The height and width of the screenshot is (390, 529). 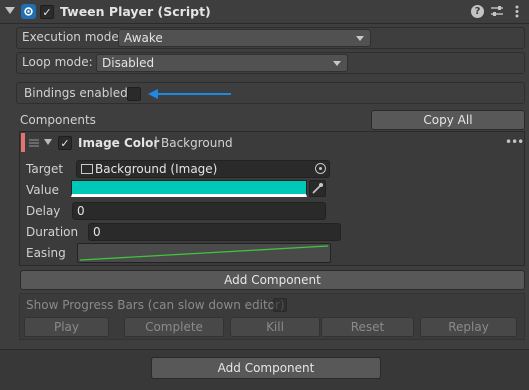 What do you see at coordinates (34, 142) in the screenshot?
I see `drag-handle-icon` at bounding box center [34, 142].